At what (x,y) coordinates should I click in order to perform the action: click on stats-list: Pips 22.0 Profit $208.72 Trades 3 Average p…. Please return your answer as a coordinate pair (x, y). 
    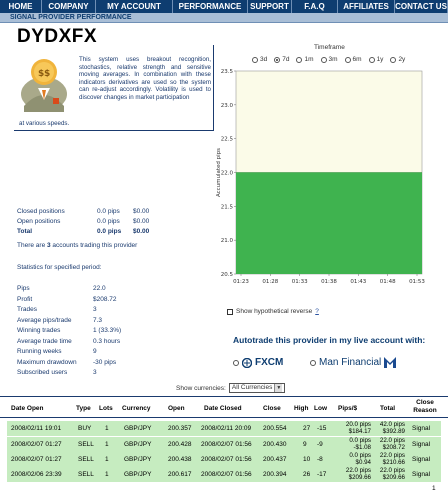
    Looking at the image, I should click on (87, 332).